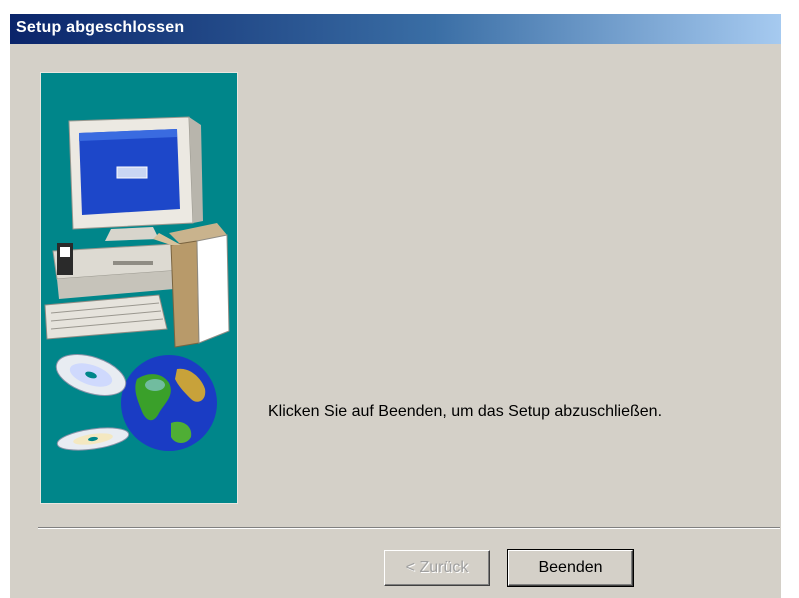  Describe the element at coordinates (395, 29) in the screenshot. I see `title-bar: Setup abgeschlossen` at that location.